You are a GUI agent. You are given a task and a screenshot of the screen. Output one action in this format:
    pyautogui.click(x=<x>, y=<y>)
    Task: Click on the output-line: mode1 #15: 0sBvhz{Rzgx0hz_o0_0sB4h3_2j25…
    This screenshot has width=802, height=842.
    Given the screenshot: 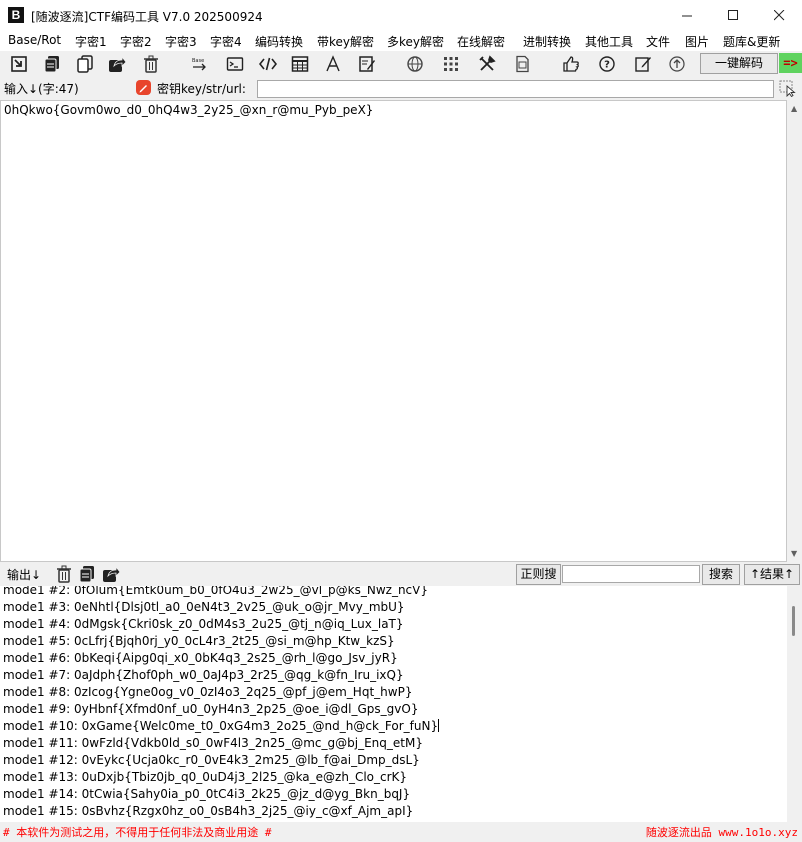 What is the action you would take?
    pyautogui.click(x=208, y=811)
    